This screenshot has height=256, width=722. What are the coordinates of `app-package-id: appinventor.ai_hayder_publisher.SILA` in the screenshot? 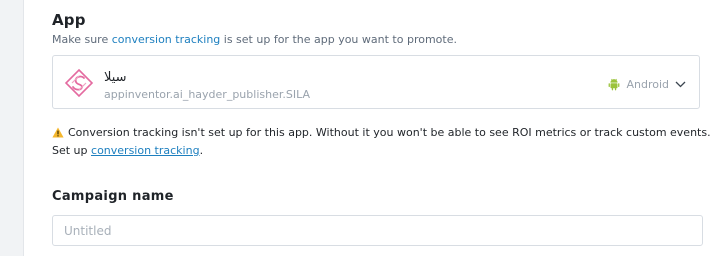 It's located at (207, 94).